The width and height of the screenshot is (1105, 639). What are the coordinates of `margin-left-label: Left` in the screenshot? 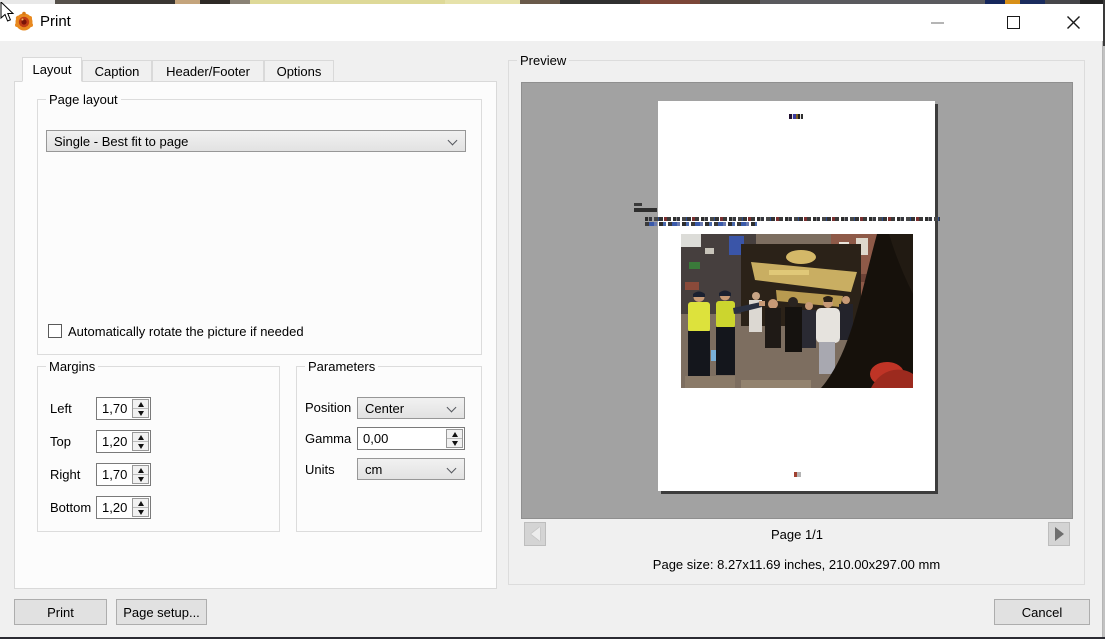 It's located at (61, 408).